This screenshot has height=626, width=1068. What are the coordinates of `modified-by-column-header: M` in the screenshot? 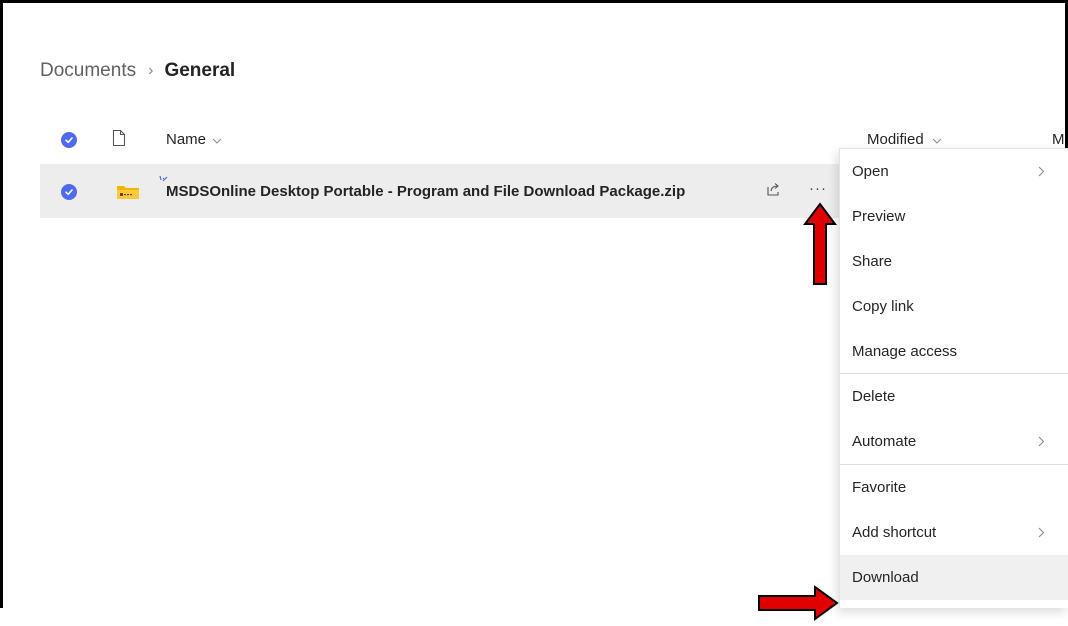 It's located at (1058, 139).